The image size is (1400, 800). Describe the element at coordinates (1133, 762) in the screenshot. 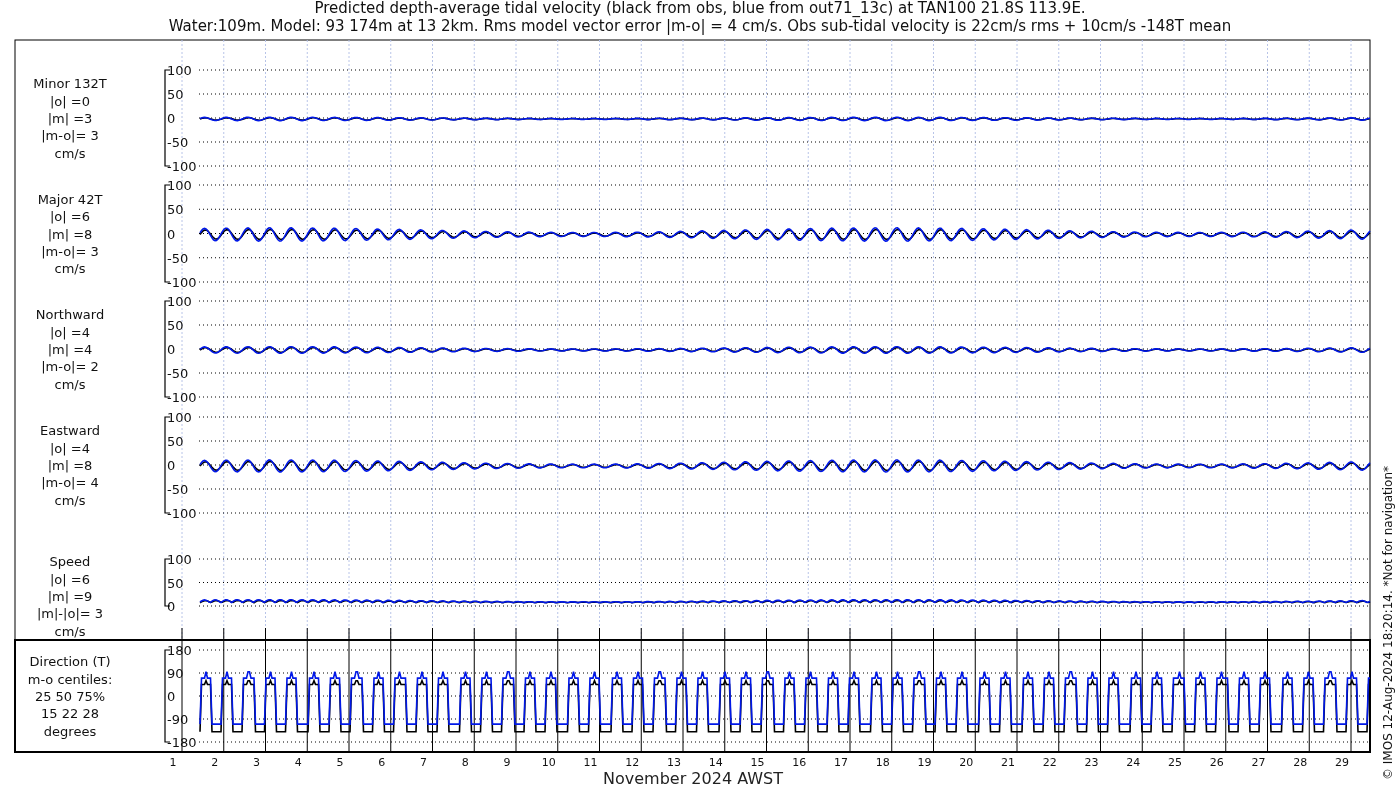

I see `day-label: 24` at that location.